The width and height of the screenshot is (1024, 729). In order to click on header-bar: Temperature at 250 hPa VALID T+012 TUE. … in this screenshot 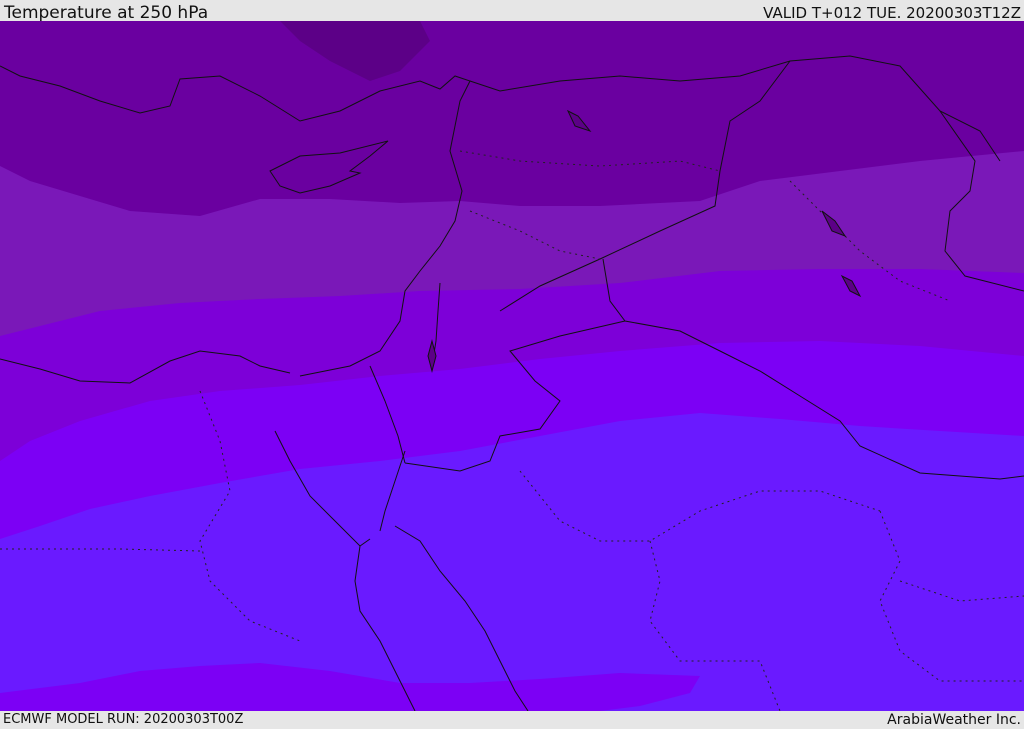, I will do `click(512, 11)`.